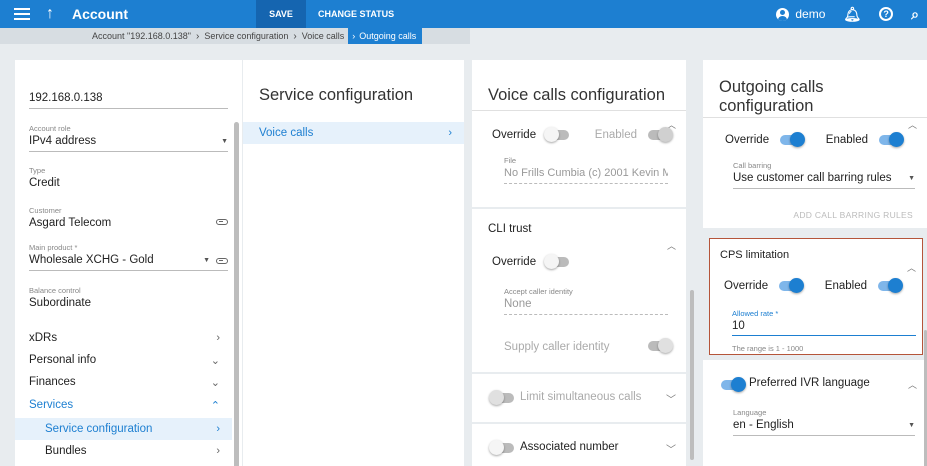 The height and width of the screenshot is (466, 927). What do you see at coordinates (557, 346) in the screenshot?
I see `supply-caller-identity-label: Supply caller identity` at bounding box center [557, 346].